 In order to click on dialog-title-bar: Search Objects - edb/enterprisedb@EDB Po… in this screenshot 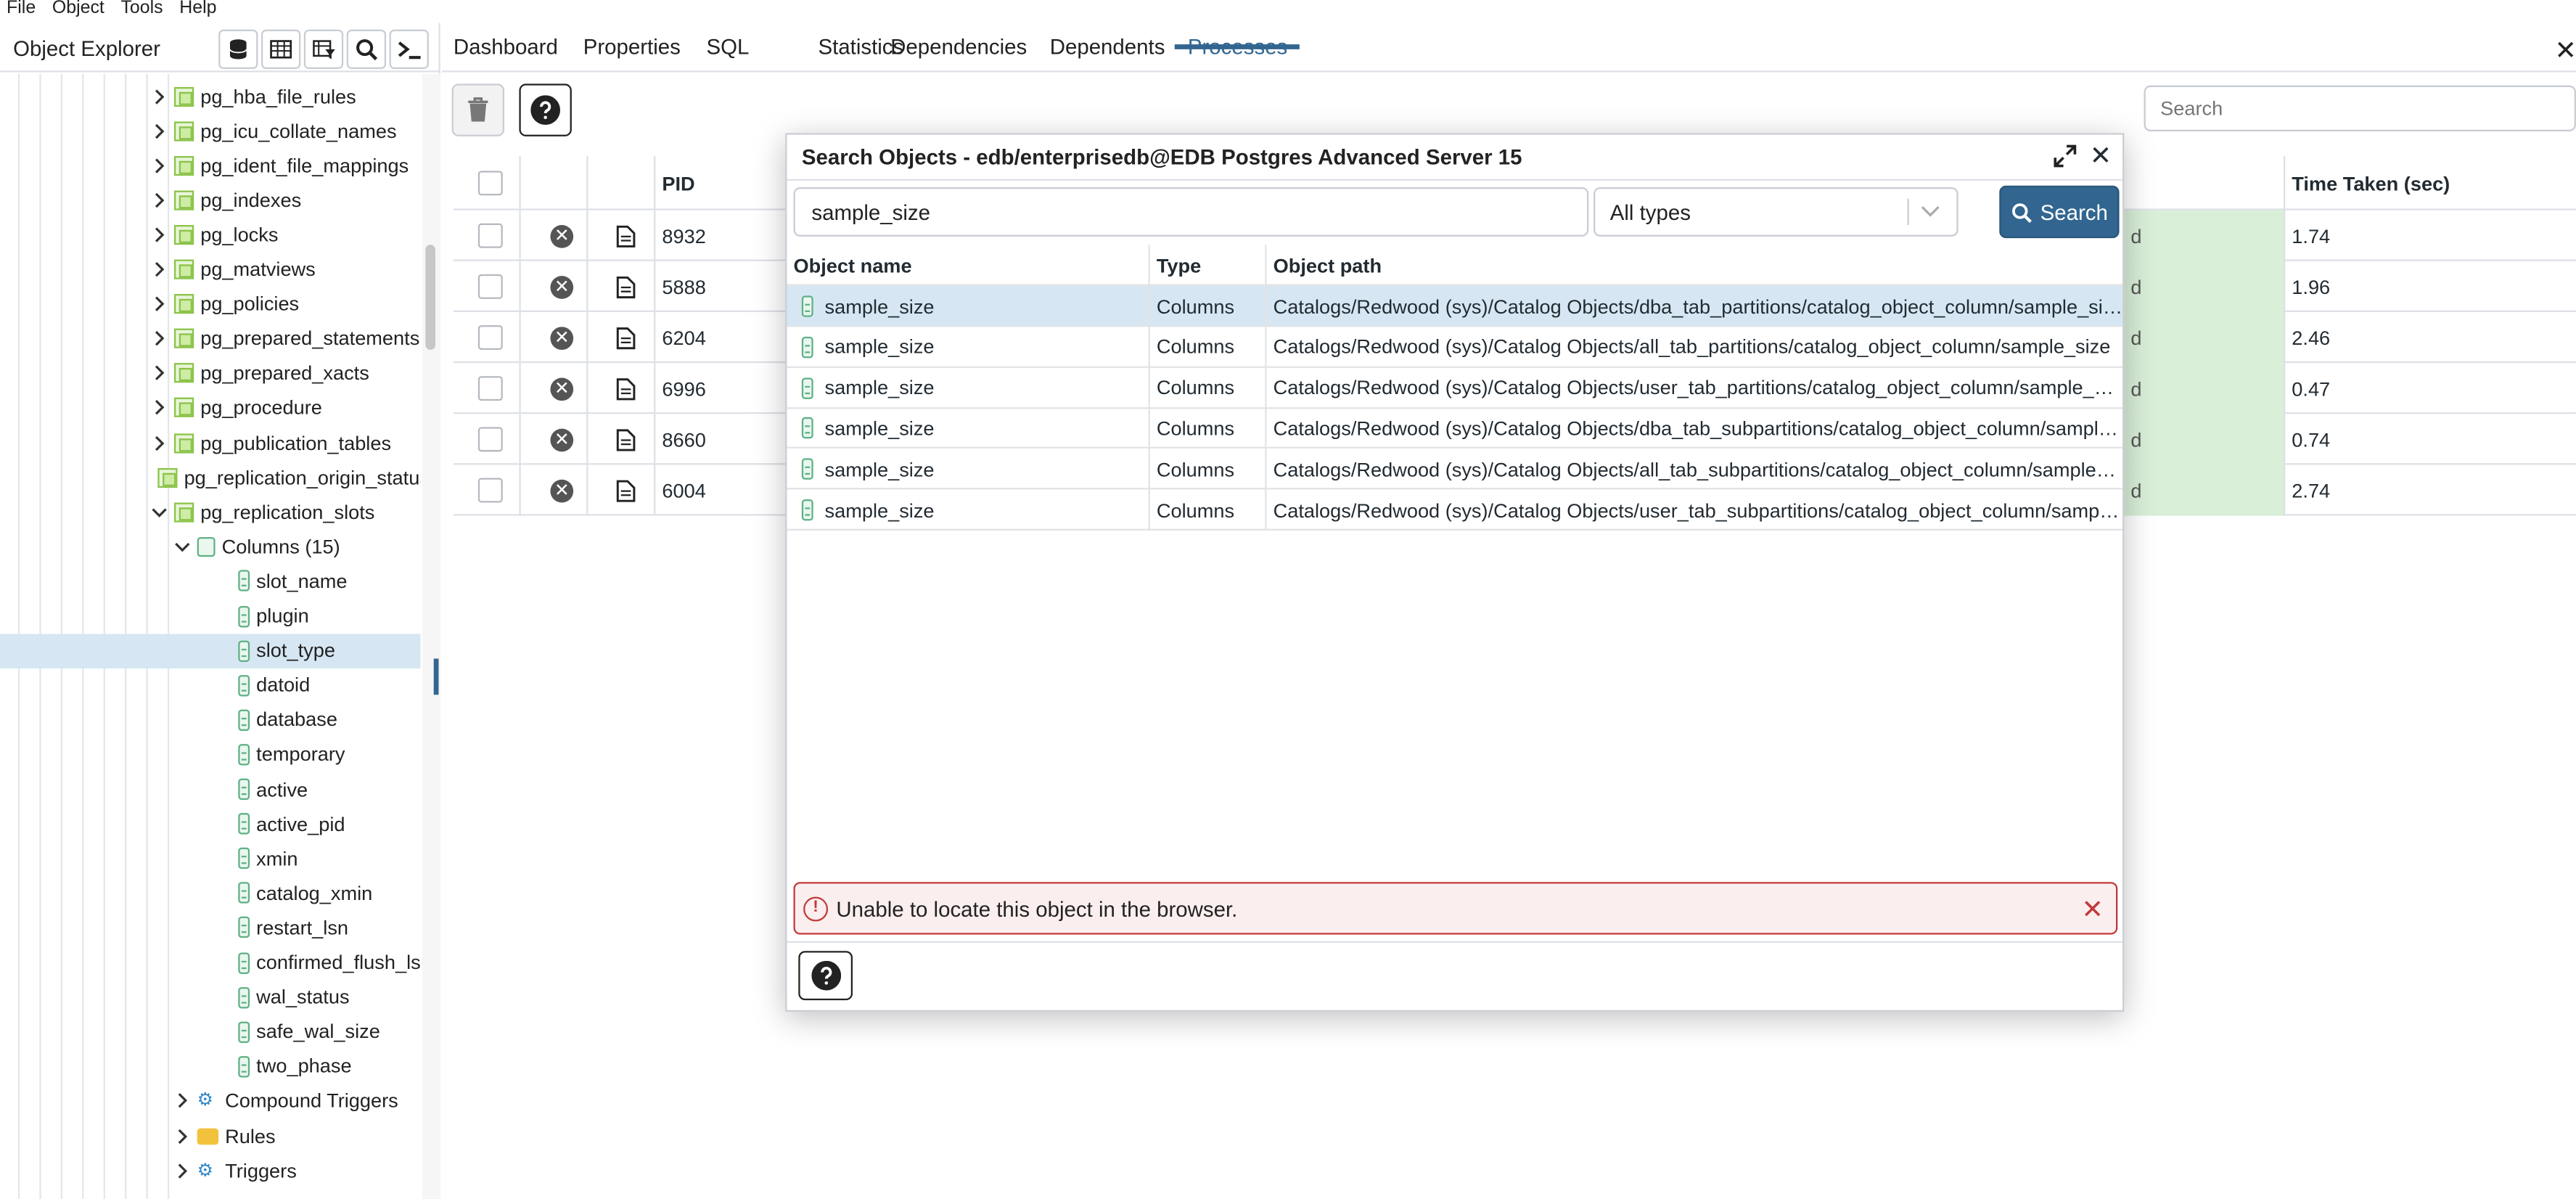, I will do `click(1455, 158)`.